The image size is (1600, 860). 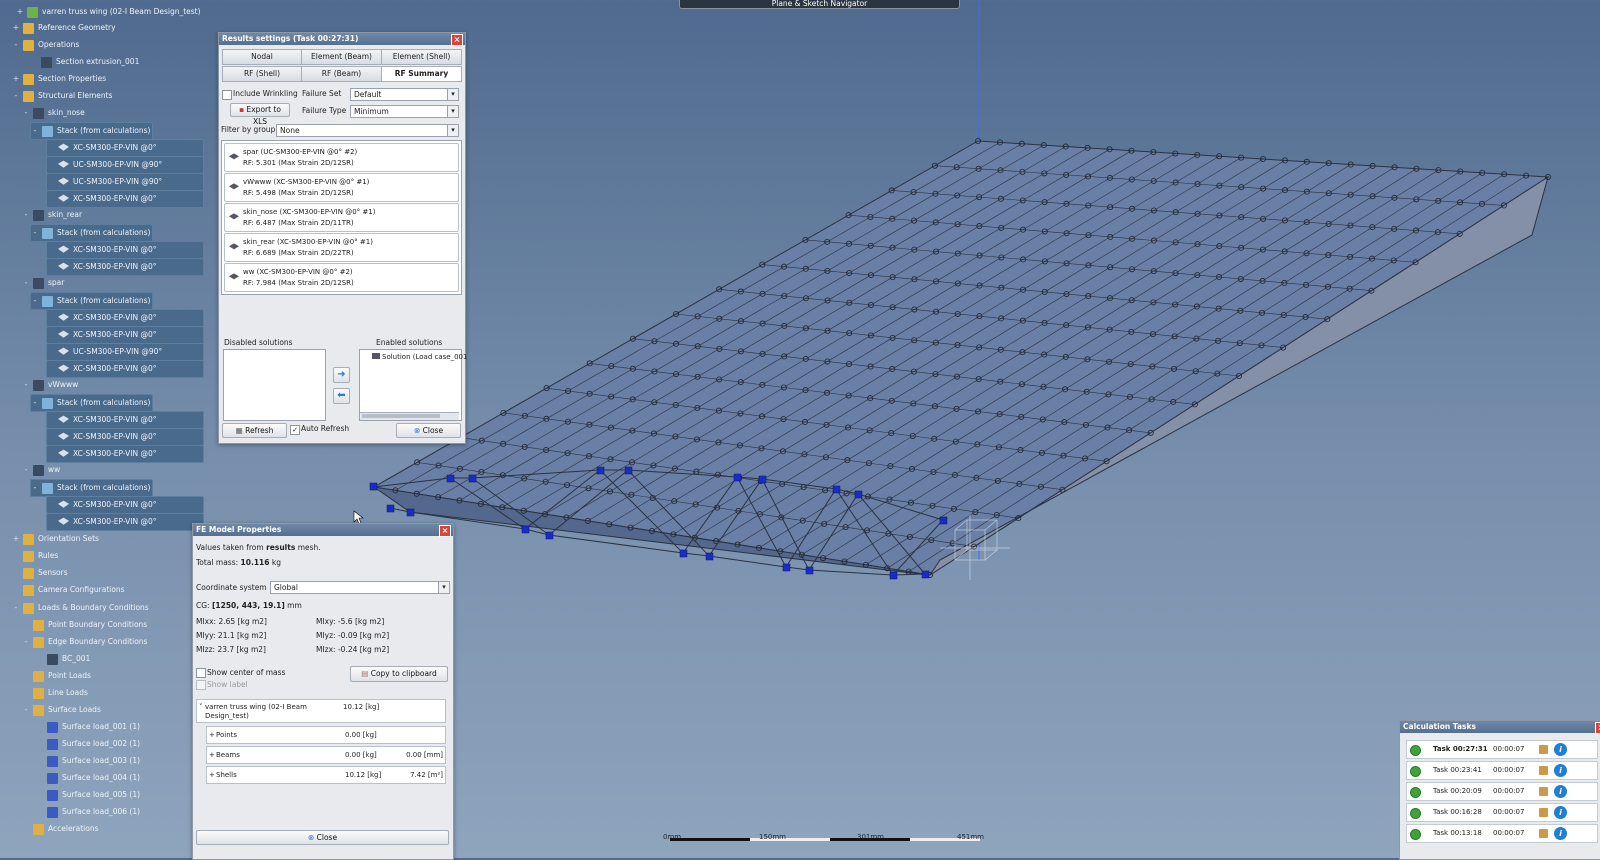 What do you see at coordinates (59, 79) in the screenshot?
I see `tree-item: + Section Properties` at bounding box center [59, 79].